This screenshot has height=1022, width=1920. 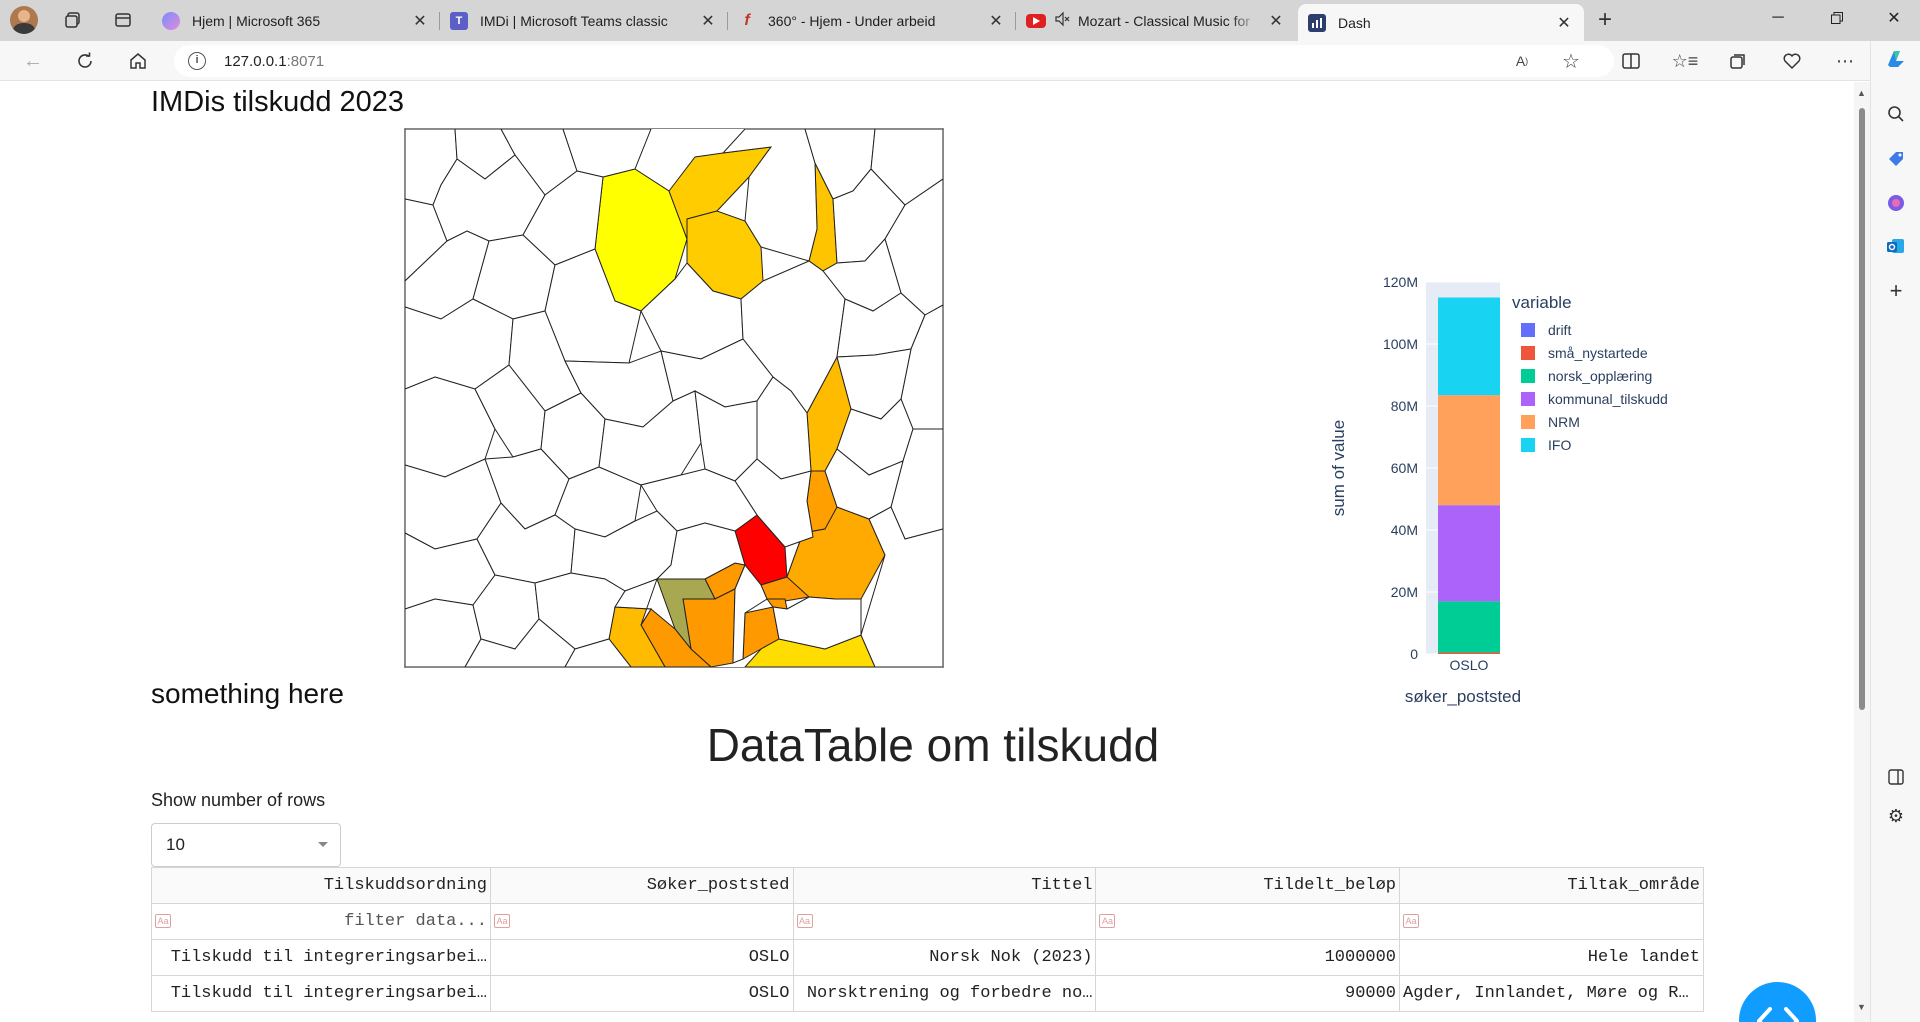 What do you see at coordinates (1463, 696) in the screenshot?
I see `x-axis-label: søker_poststed` at bounding box center [1463, 696].